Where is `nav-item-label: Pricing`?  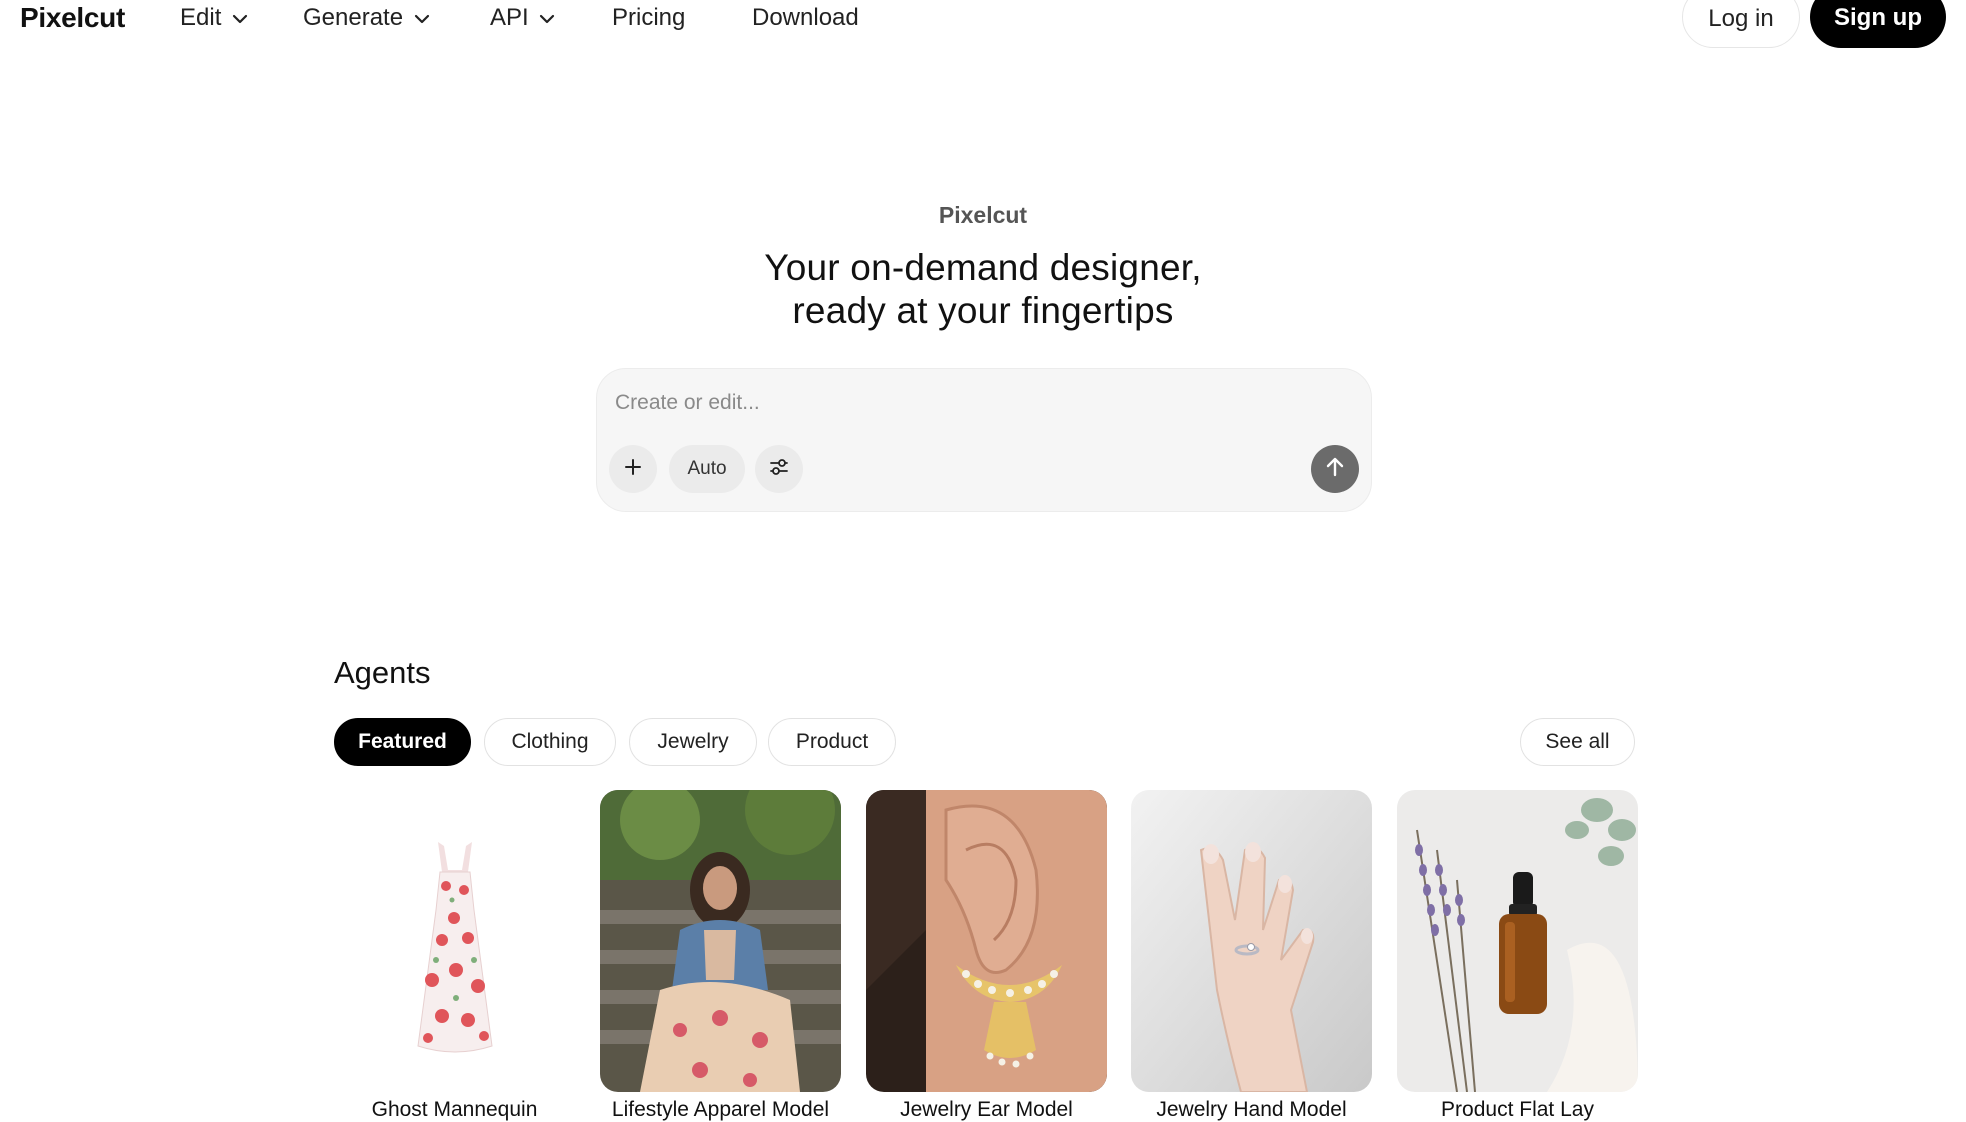 nav-item-label: Pricing is located at coordinates (649, 17).